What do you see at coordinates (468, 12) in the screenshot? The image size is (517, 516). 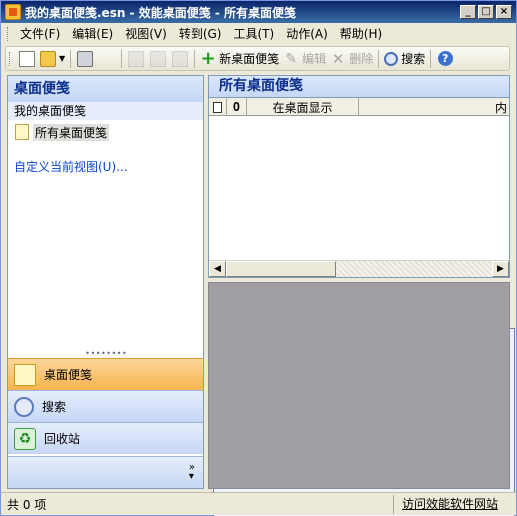 I see `minimize-button: _` at bounding box center [468, 12].